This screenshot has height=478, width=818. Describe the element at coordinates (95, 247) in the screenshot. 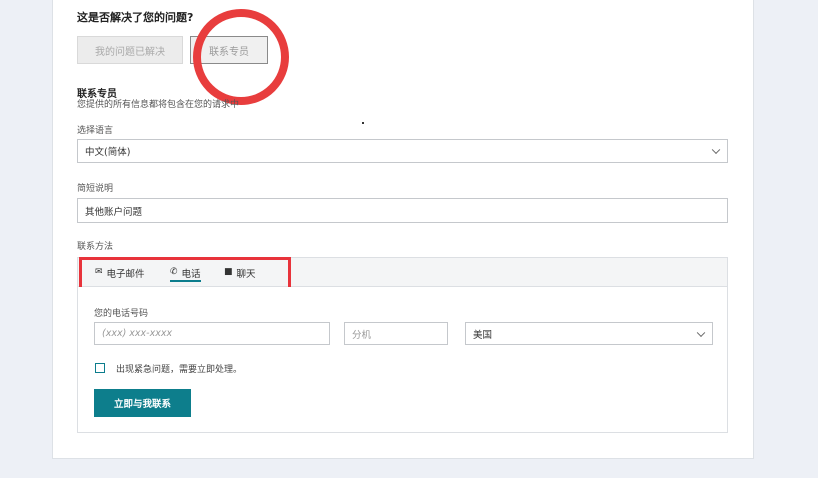

I see `contact-method-label: 联系方法` at that location.